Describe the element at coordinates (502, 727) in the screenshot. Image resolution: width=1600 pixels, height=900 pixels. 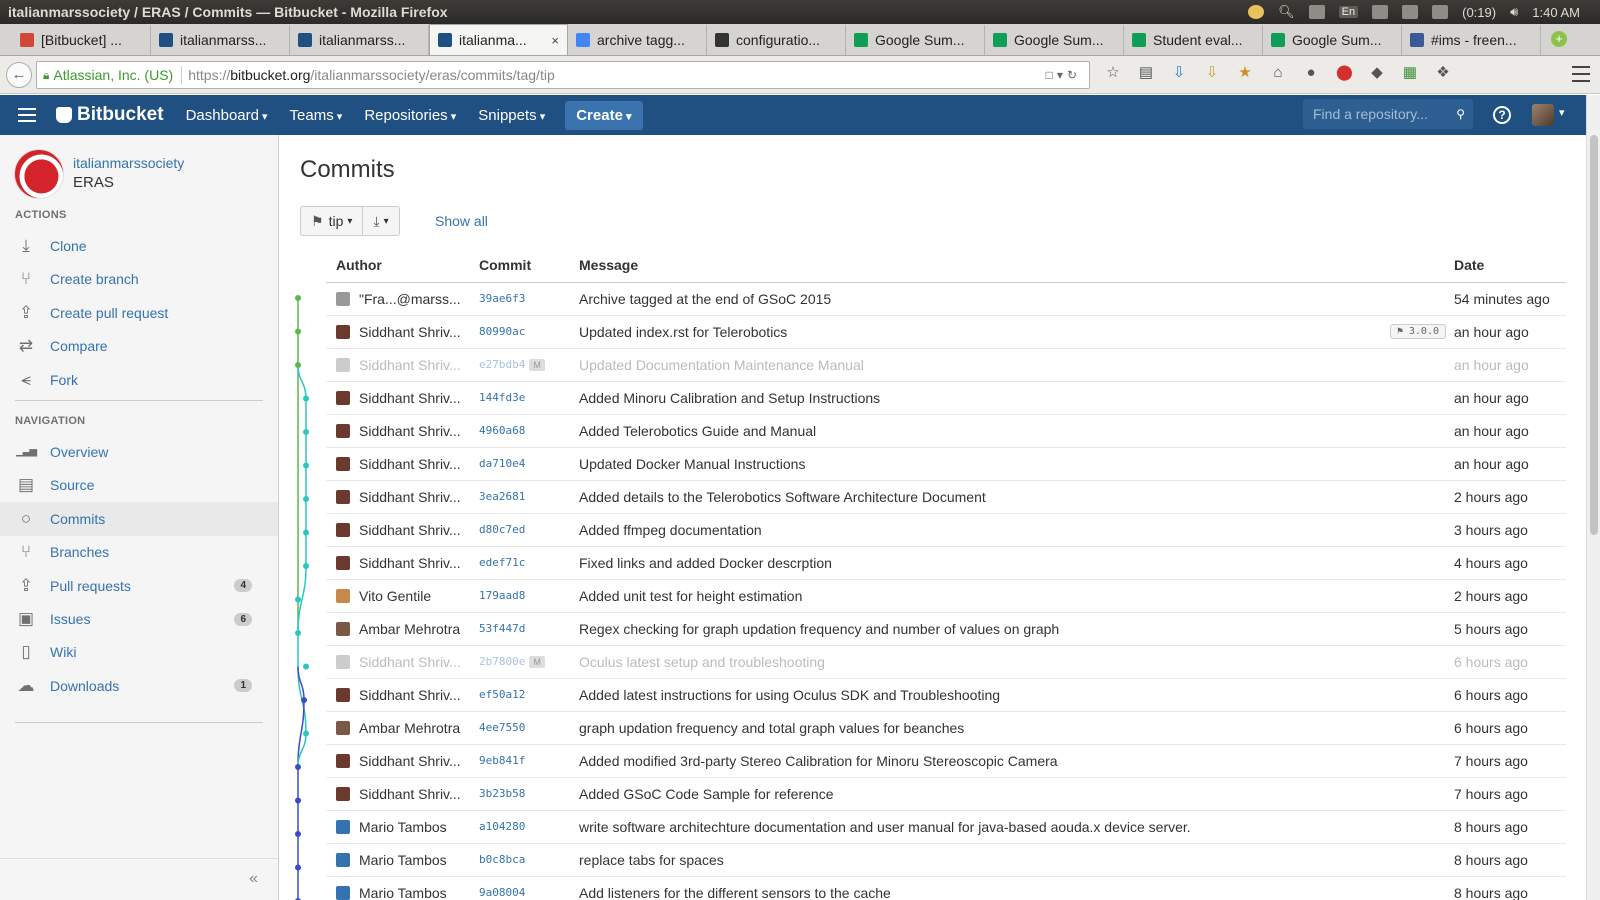
I see `commit-hash-link: 4ee7550` at that location.